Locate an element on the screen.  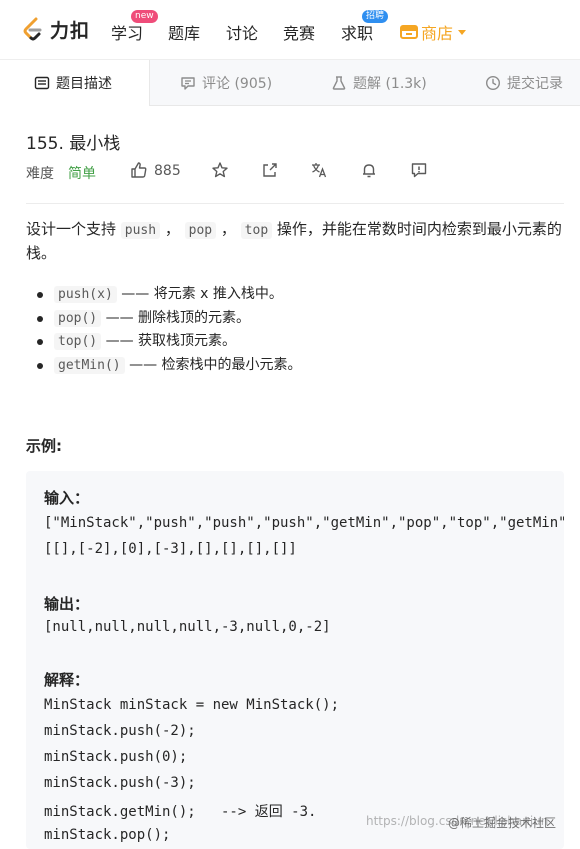
tab-description: 题目描述 is located at coordinates (75, 83).